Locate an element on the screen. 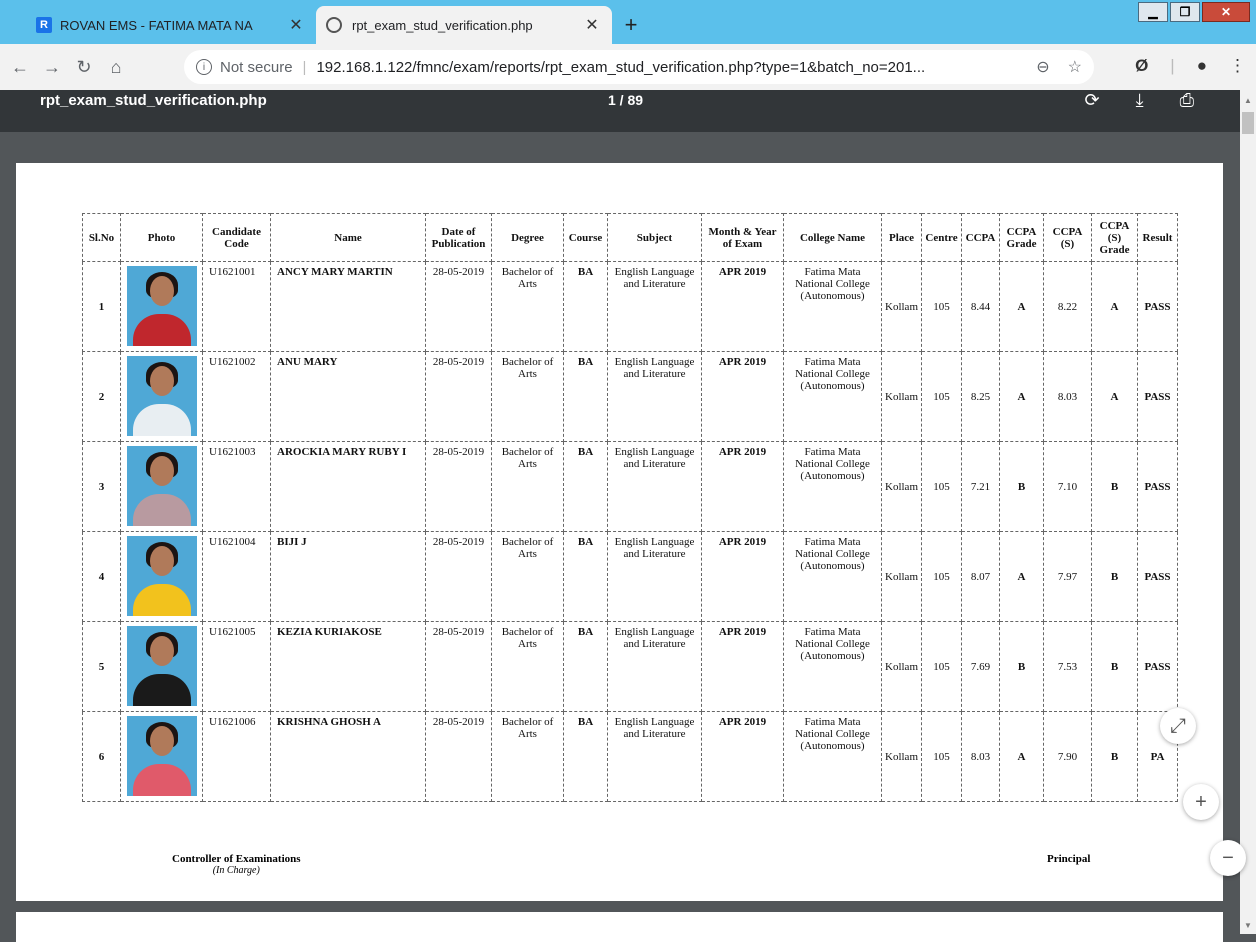 The width and height of the screenshot is (1256, 942). minimize-icon: ▁ is located at coordinates (1153, 12).